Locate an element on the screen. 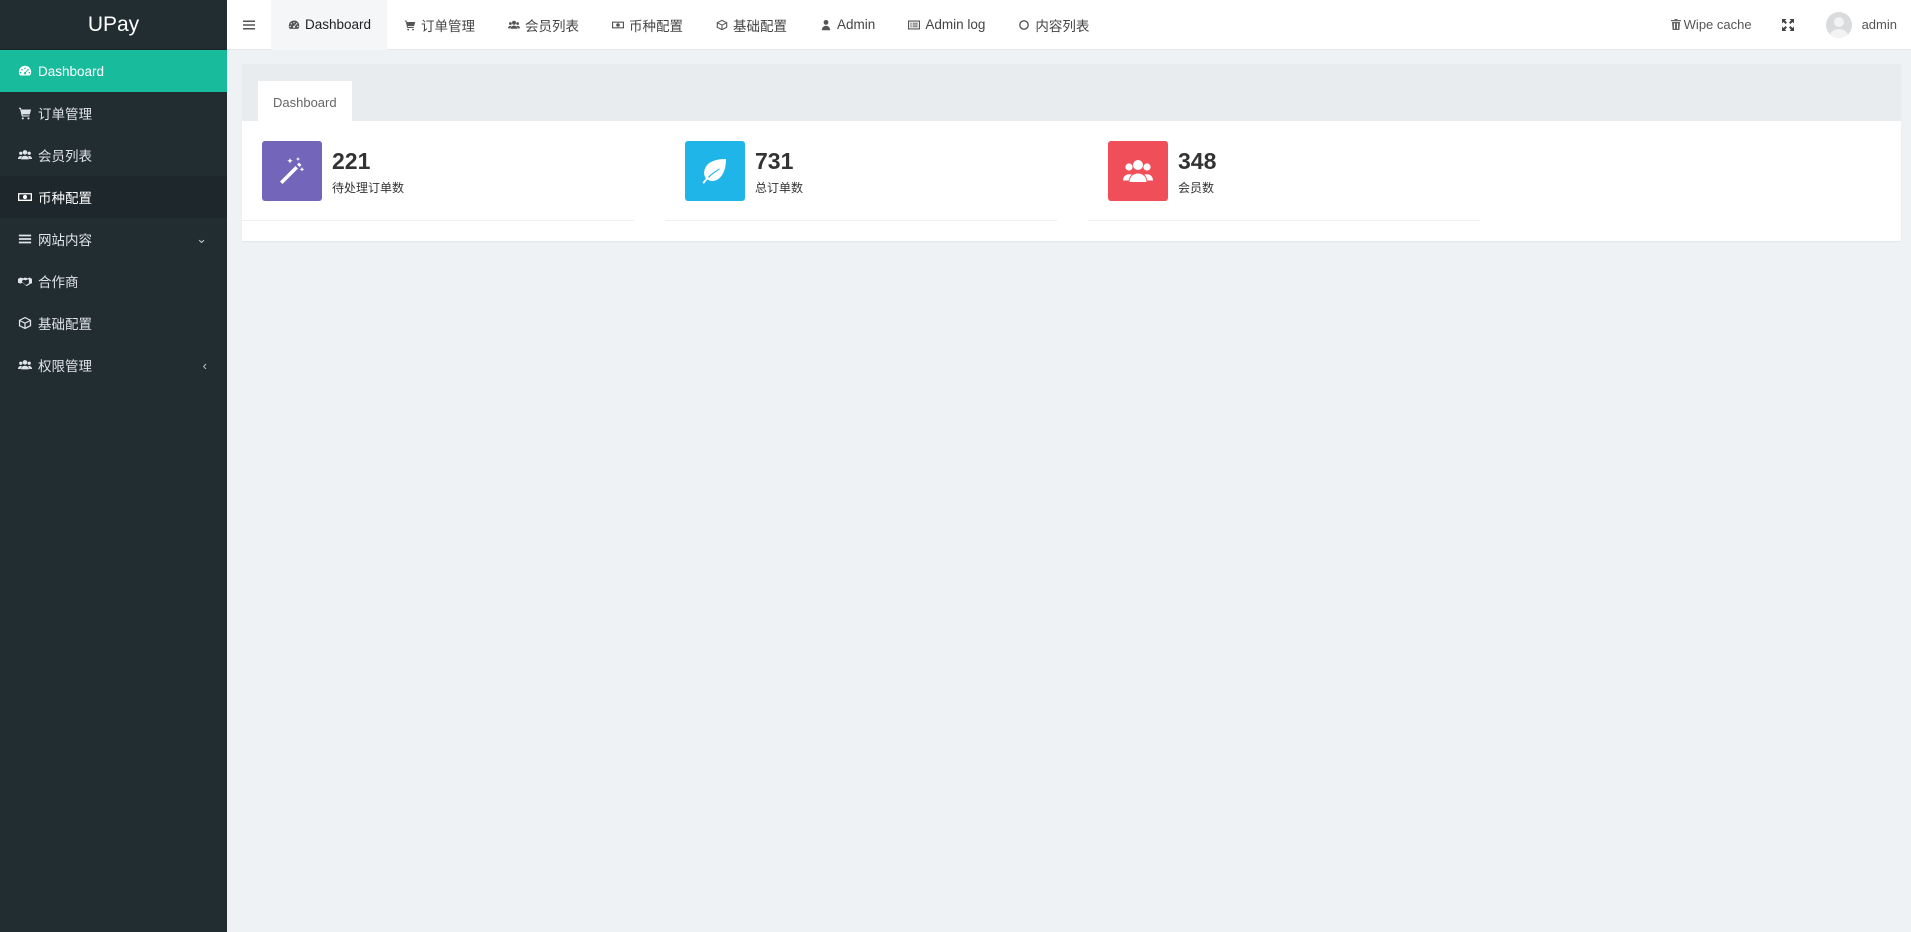 This screenshot has width=1911, height=932. list-icon is located at coordinates (28, 239).